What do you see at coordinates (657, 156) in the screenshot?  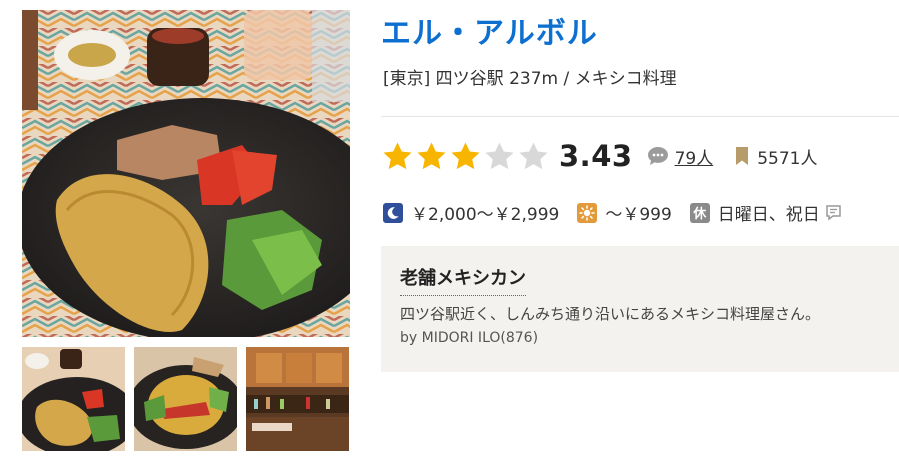 I see `comment-icon` at bounding box center [657, 156].